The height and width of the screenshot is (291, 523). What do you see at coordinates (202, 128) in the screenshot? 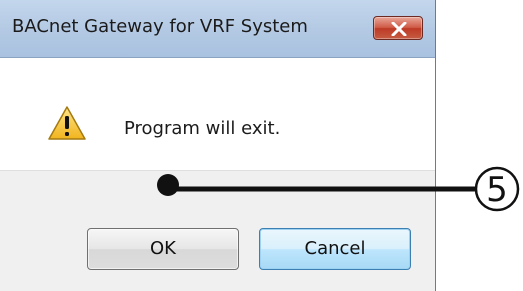
I see `dialog-message: Program will exit.` at bounding box center [202, 128].